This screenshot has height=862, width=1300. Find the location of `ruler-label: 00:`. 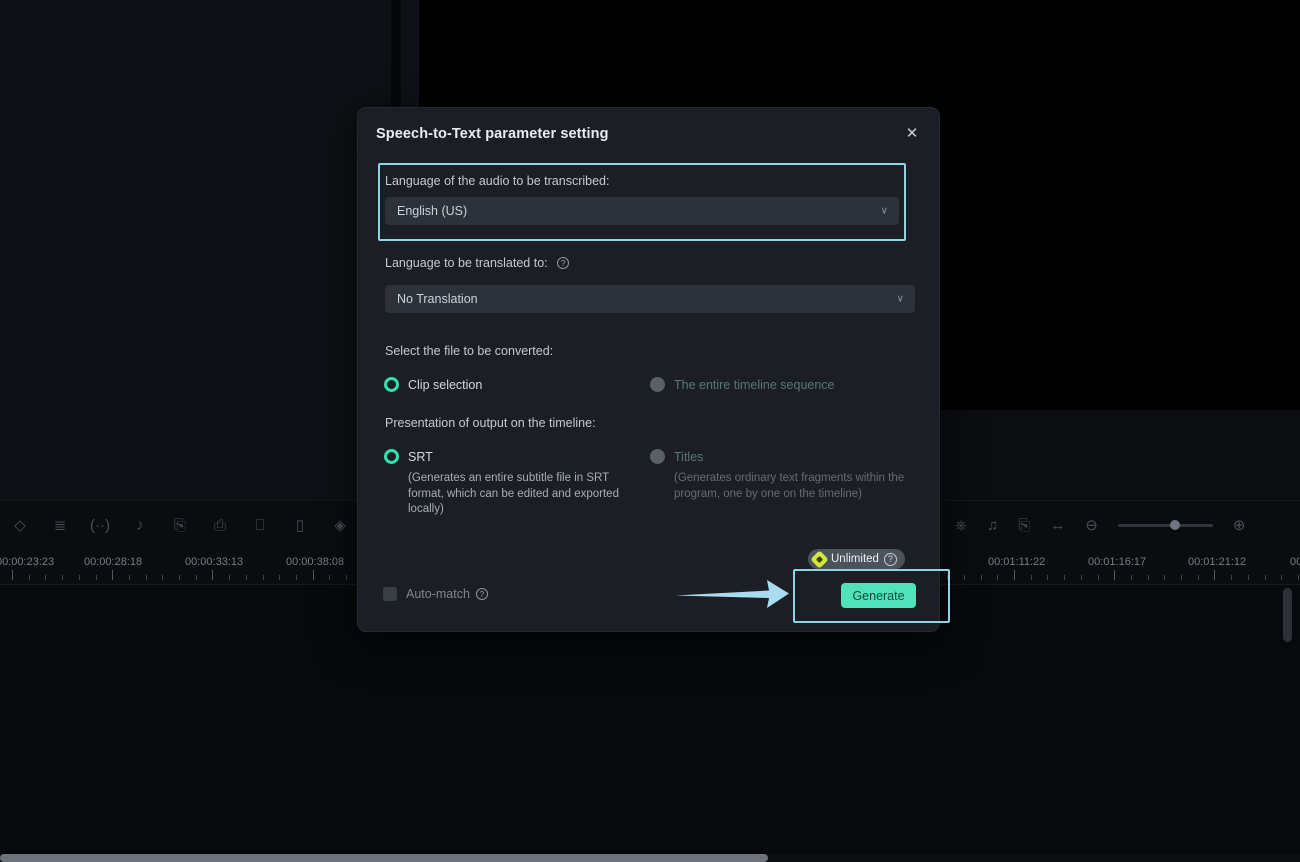

ruler-label: 00: is located at coordinates (1295, 562).